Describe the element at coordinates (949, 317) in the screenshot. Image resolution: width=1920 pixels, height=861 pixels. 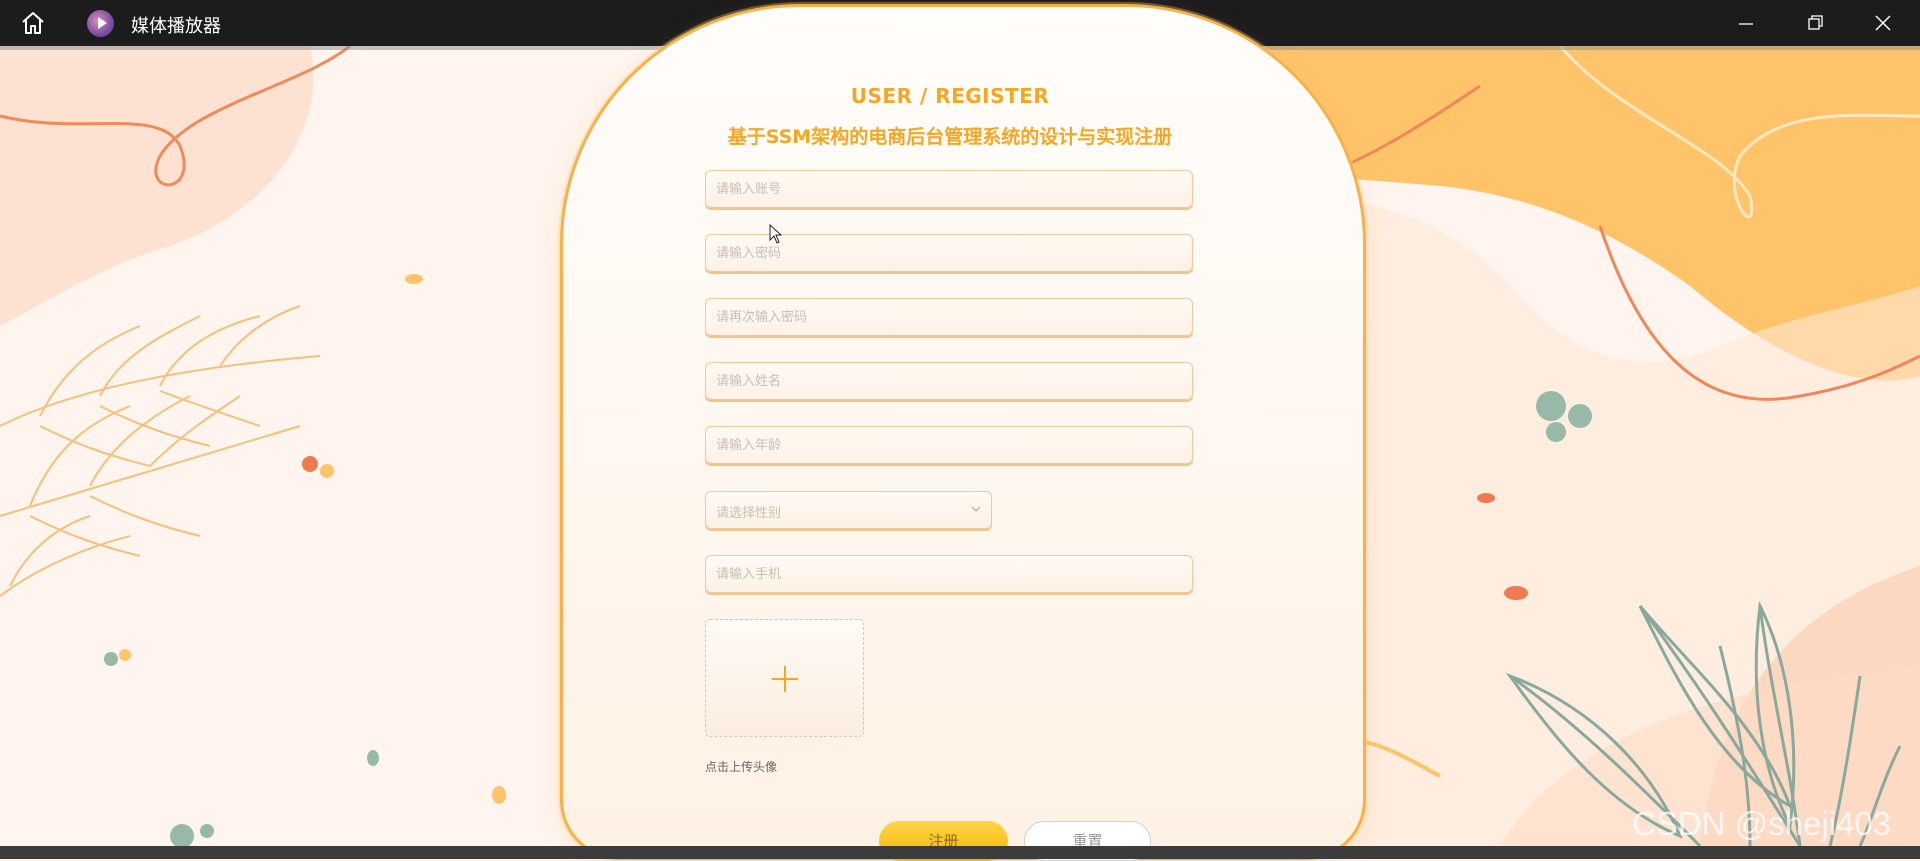
I see `password-confirm-input` at that location.